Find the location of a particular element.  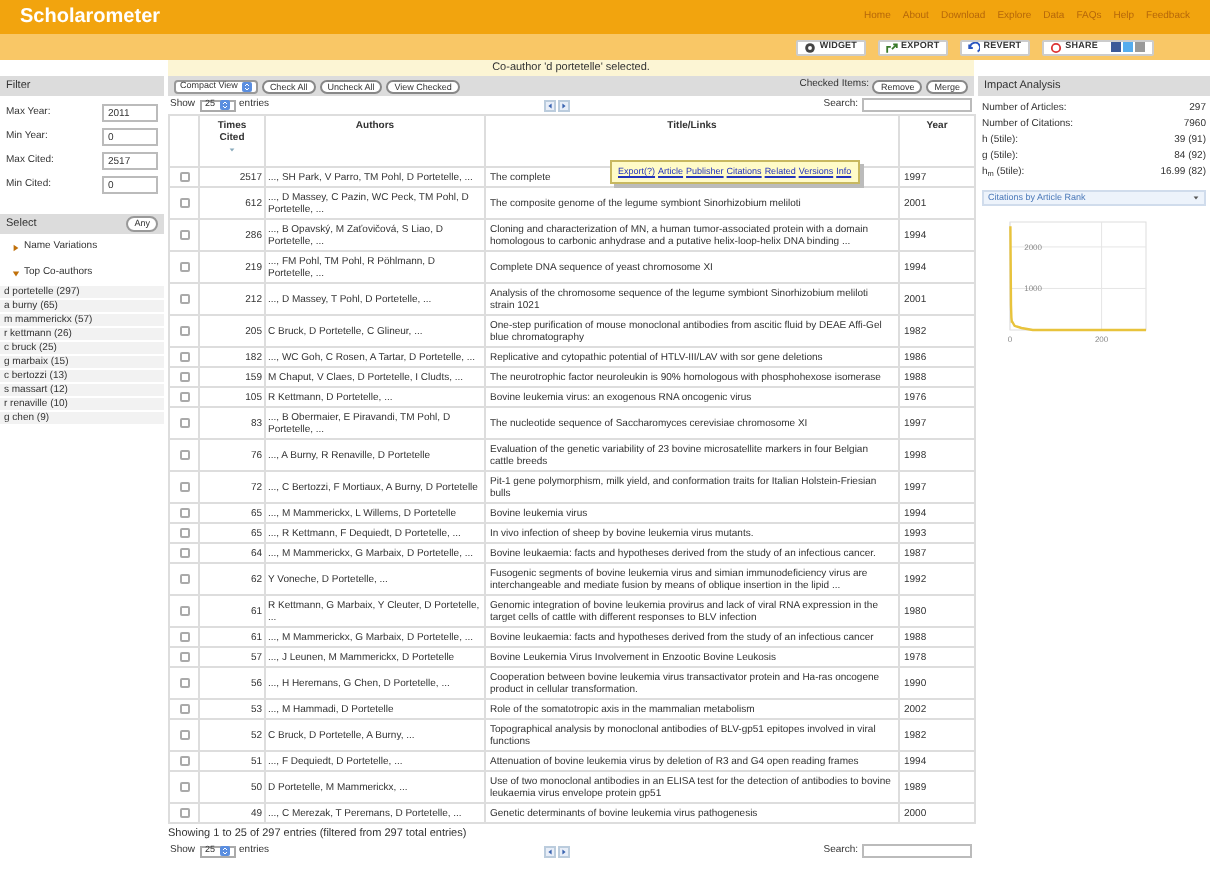

social-icons-icon is located at coordinates (1128, 47).